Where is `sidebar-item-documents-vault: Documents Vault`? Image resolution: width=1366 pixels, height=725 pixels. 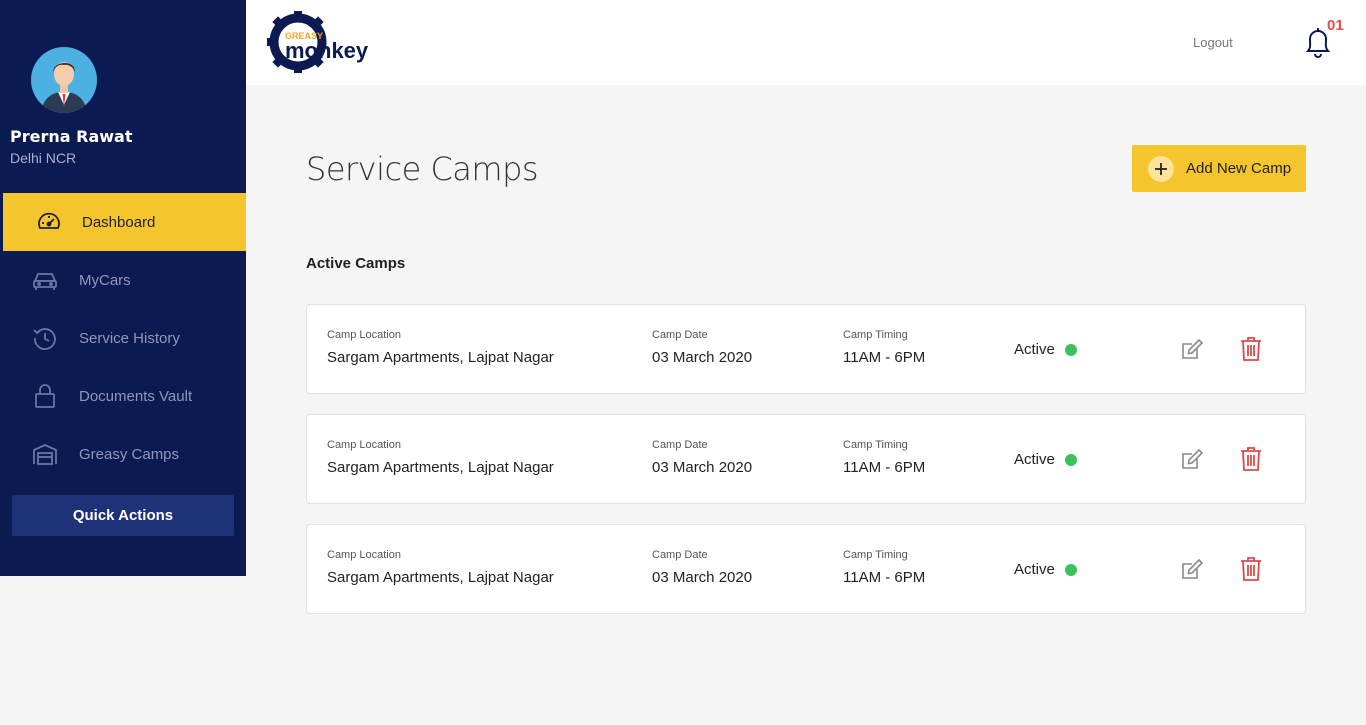 sidebar-item-documents-vault: Documents Vault is located at coordinates (124, 396).